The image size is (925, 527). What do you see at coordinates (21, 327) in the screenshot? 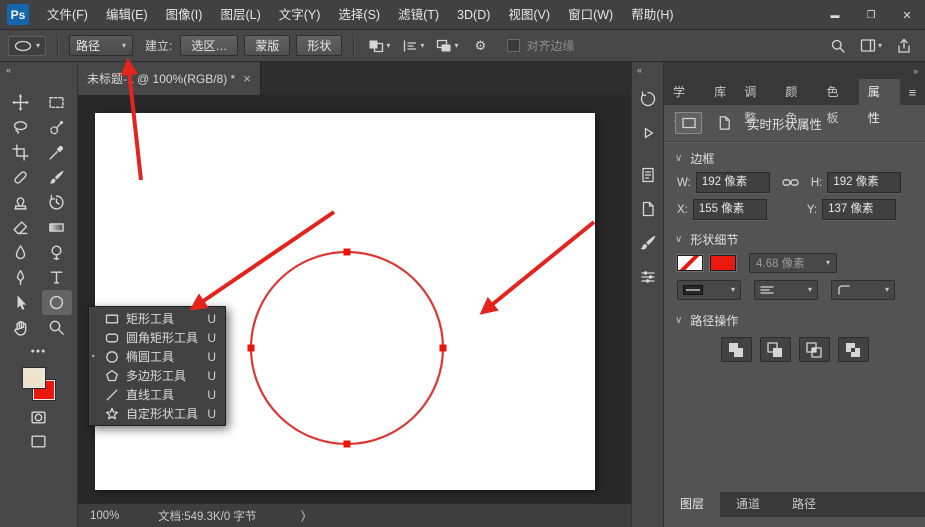
I see `hand-tool` at bounding box center [21, 327].